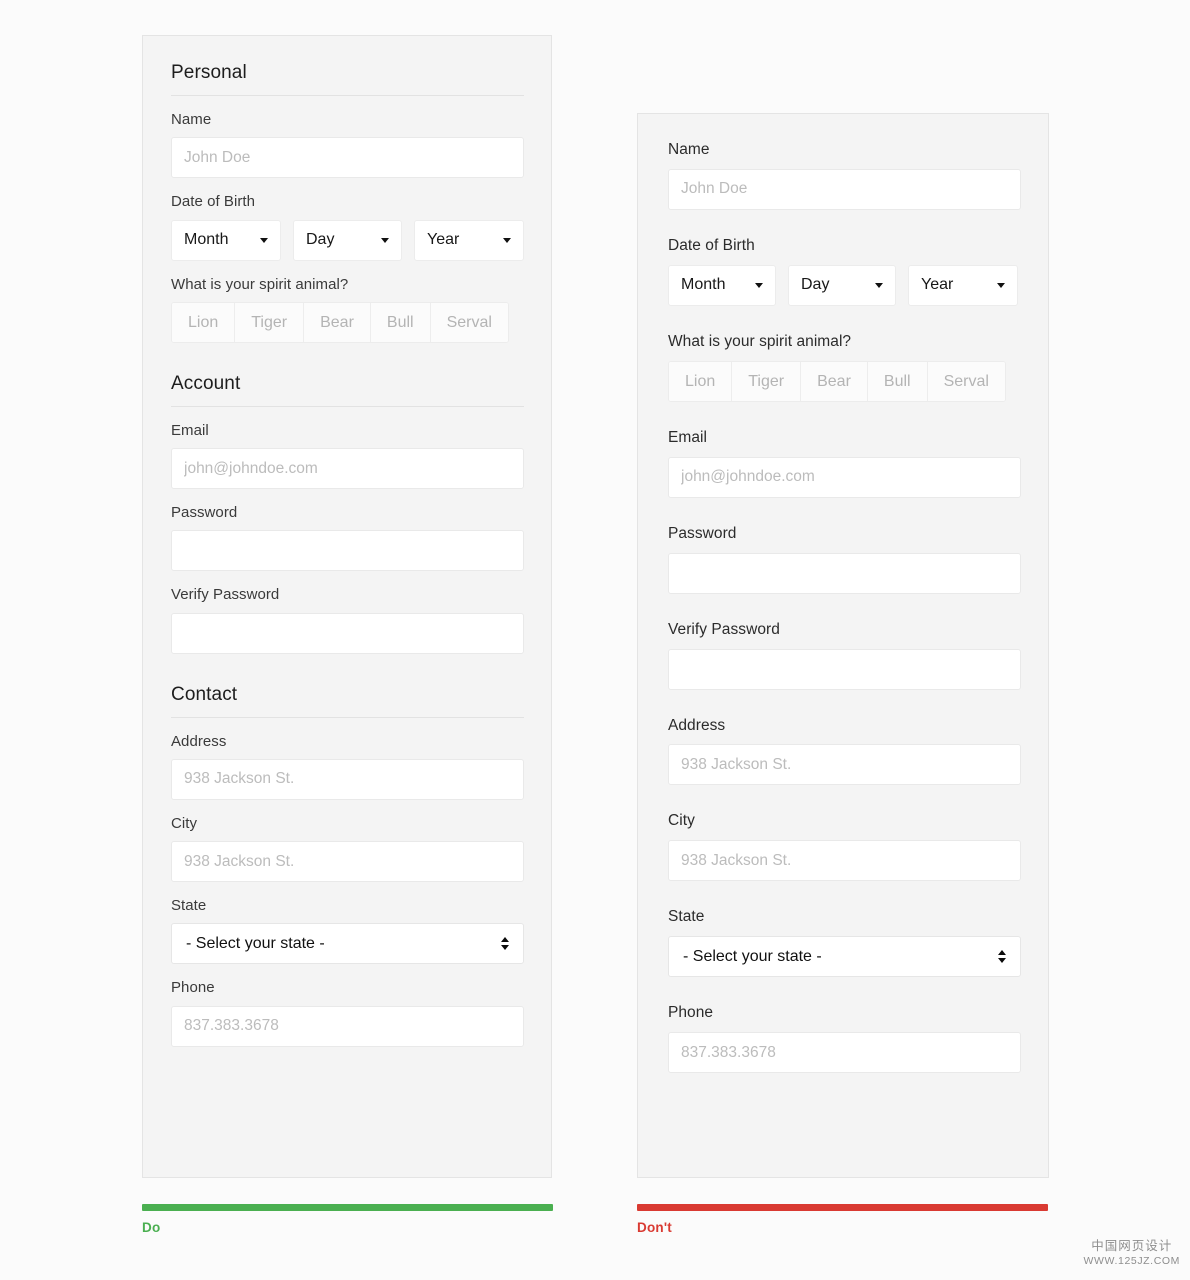 This screenshot has height=1280, width=1190. Describe the element at coordinates (703, 285) in the screenshot. I see `month-select-value: Month` at that location.